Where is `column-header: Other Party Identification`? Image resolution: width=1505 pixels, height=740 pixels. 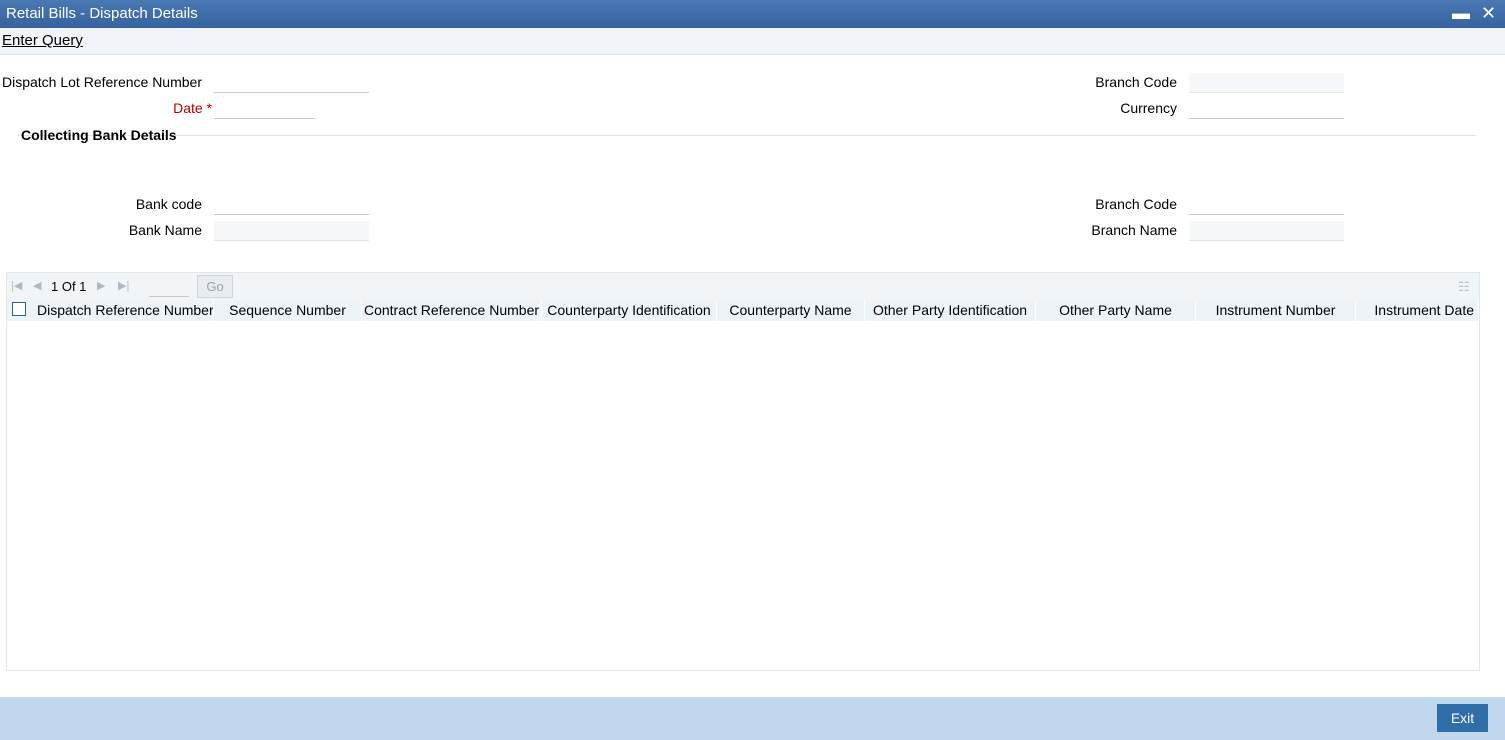 column-header: Other Party Identification is located at coordinates (950, 310).